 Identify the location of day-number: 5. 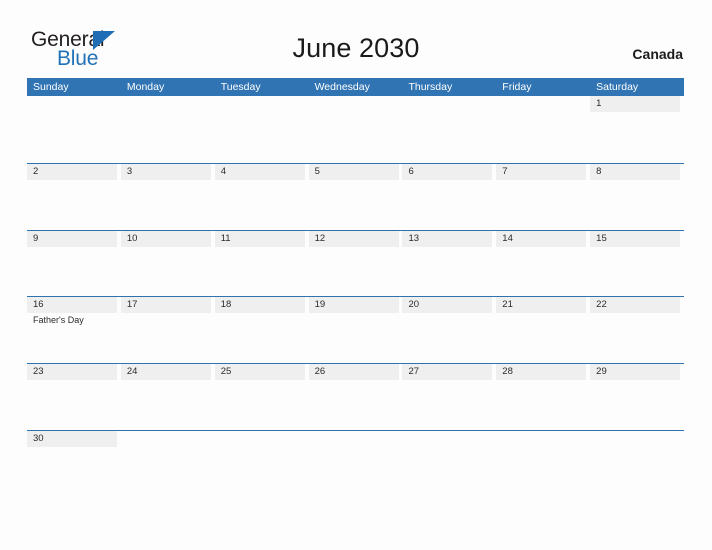
(317, 171).